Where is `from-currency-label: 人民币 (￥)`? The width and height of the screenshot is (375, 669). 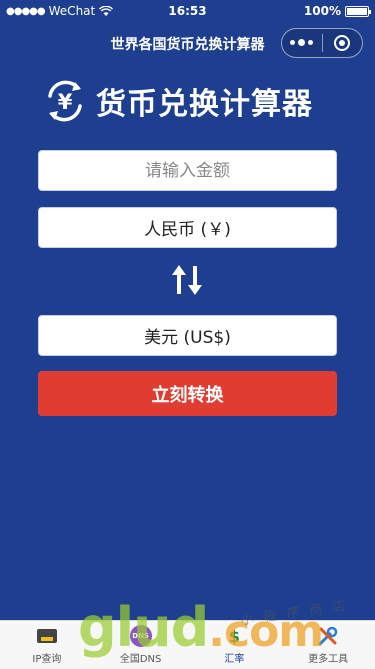 from-currency-label: 人民币 (￥) is located at coordinates (187, 230).